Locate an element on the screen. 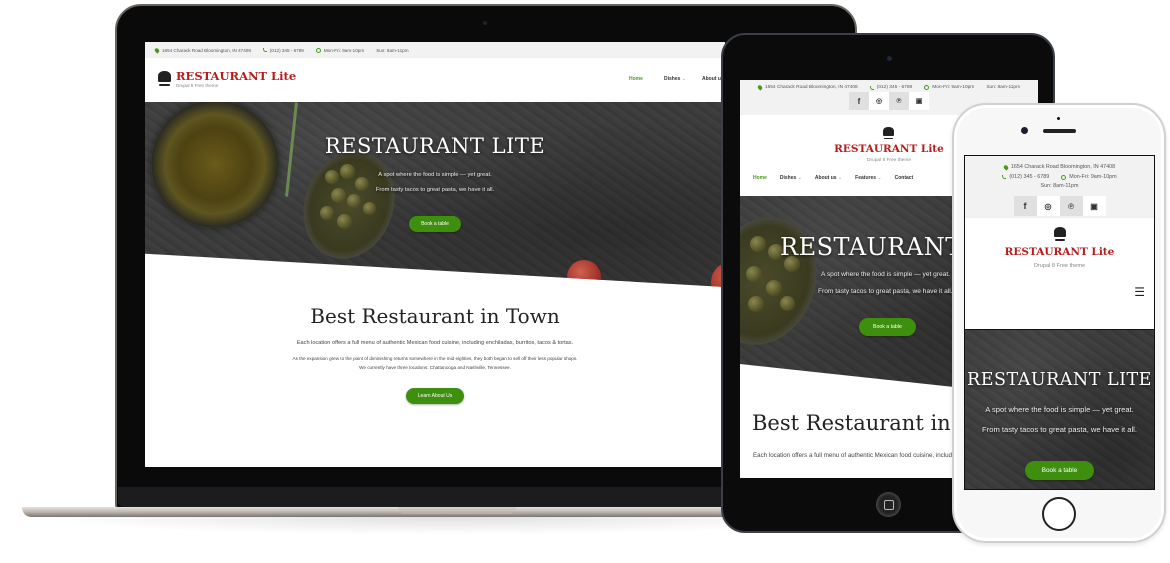 Image resolution: width=1170 pixels, height=563 pixels. hero-title: RESTAURANT LITE is located at coordinates (1059, 380).